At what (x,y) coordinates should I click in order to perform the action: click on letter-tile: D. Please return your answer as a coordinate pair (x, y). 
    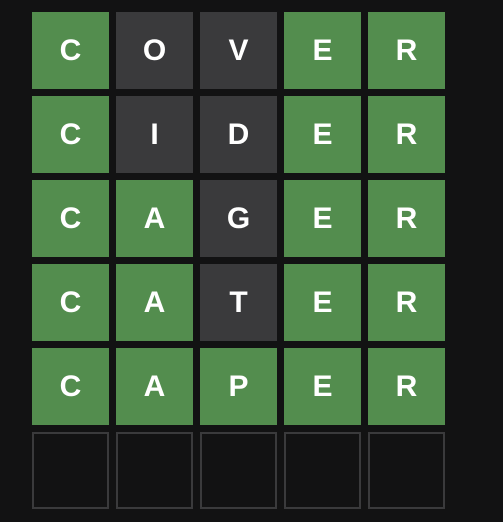
    Looking at the image, I should click on (238, 134).